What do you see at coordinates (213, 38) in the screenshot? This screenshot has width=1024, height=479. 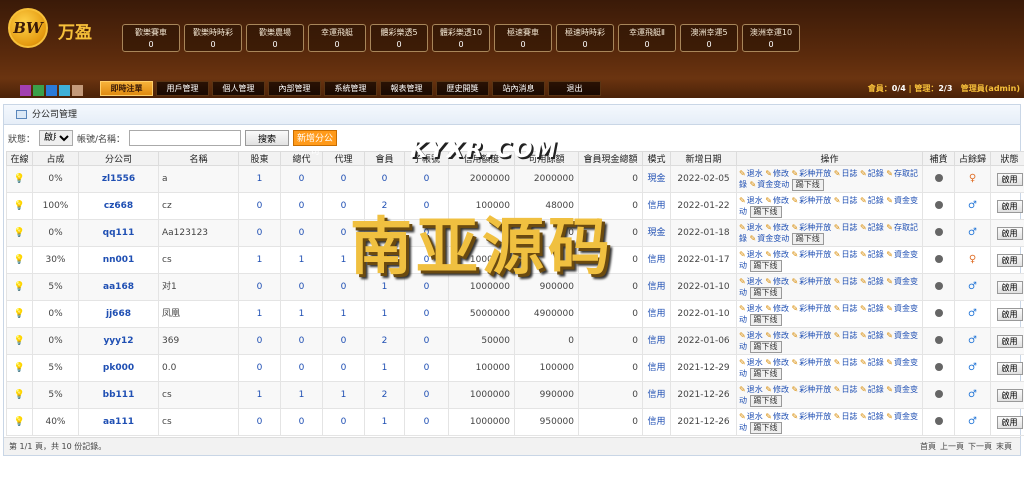 I see `game-tab-1: 歡樂時時彩 0` at bounding box center [213, 38].